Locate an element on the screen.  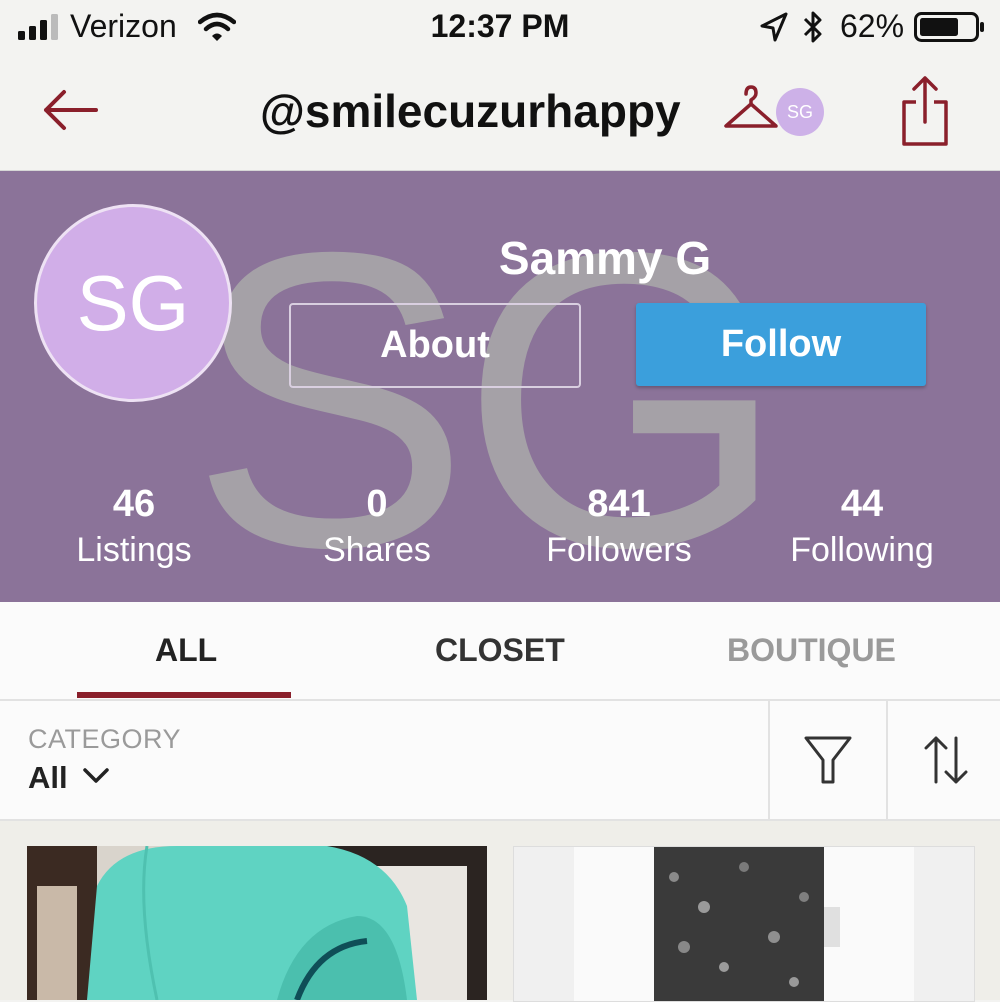
profile-name: Sammy G is located at coordinates (605, 258).